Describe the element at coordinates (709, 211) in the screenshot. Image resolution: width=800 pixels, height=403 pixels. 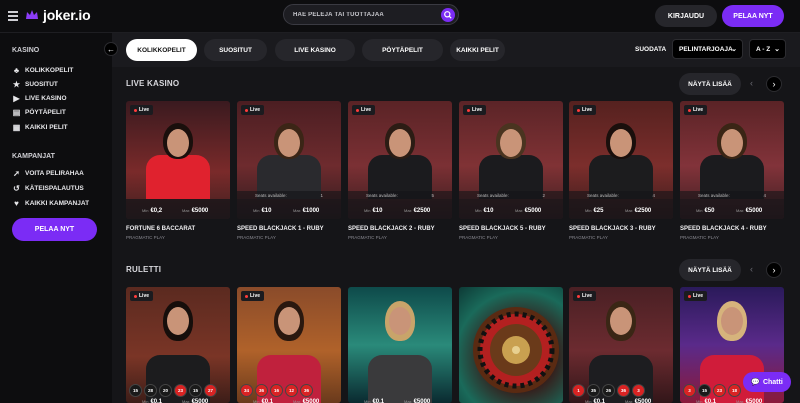
I see `min-bet-value: €50` at that location.